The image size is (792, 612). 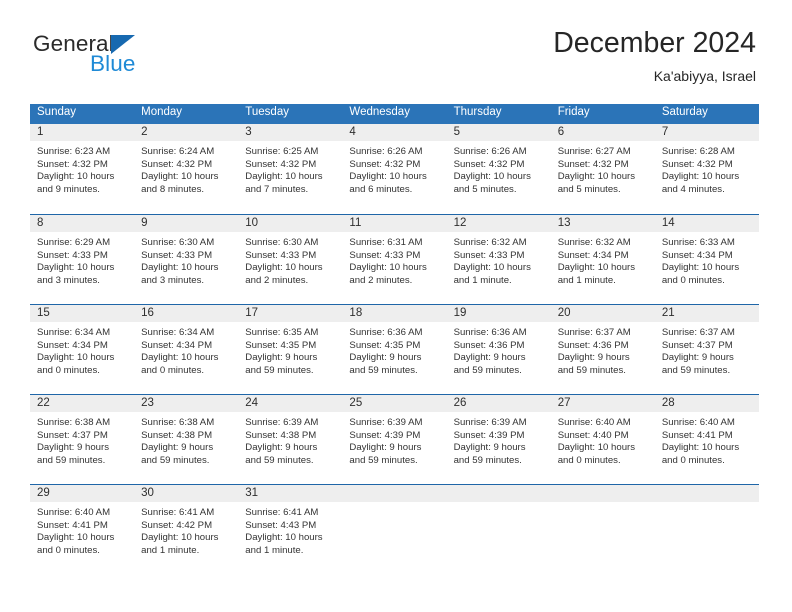 What do you see at coordinates (602, 403) in the screenshot?
I see `day-number: 27` at bounding box center [602, 403].